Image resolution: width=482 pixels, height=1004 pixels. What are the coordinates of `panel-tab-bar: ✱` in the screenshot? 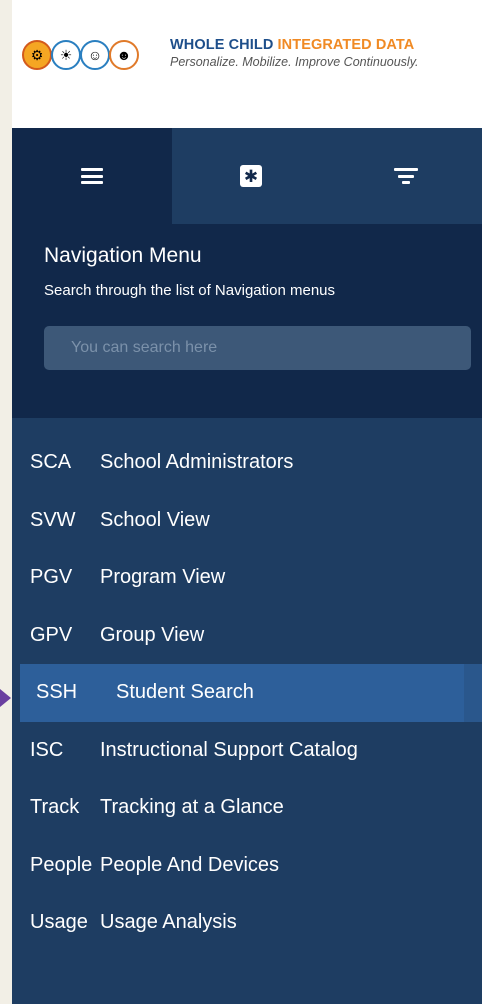 It's located at (247, 176).